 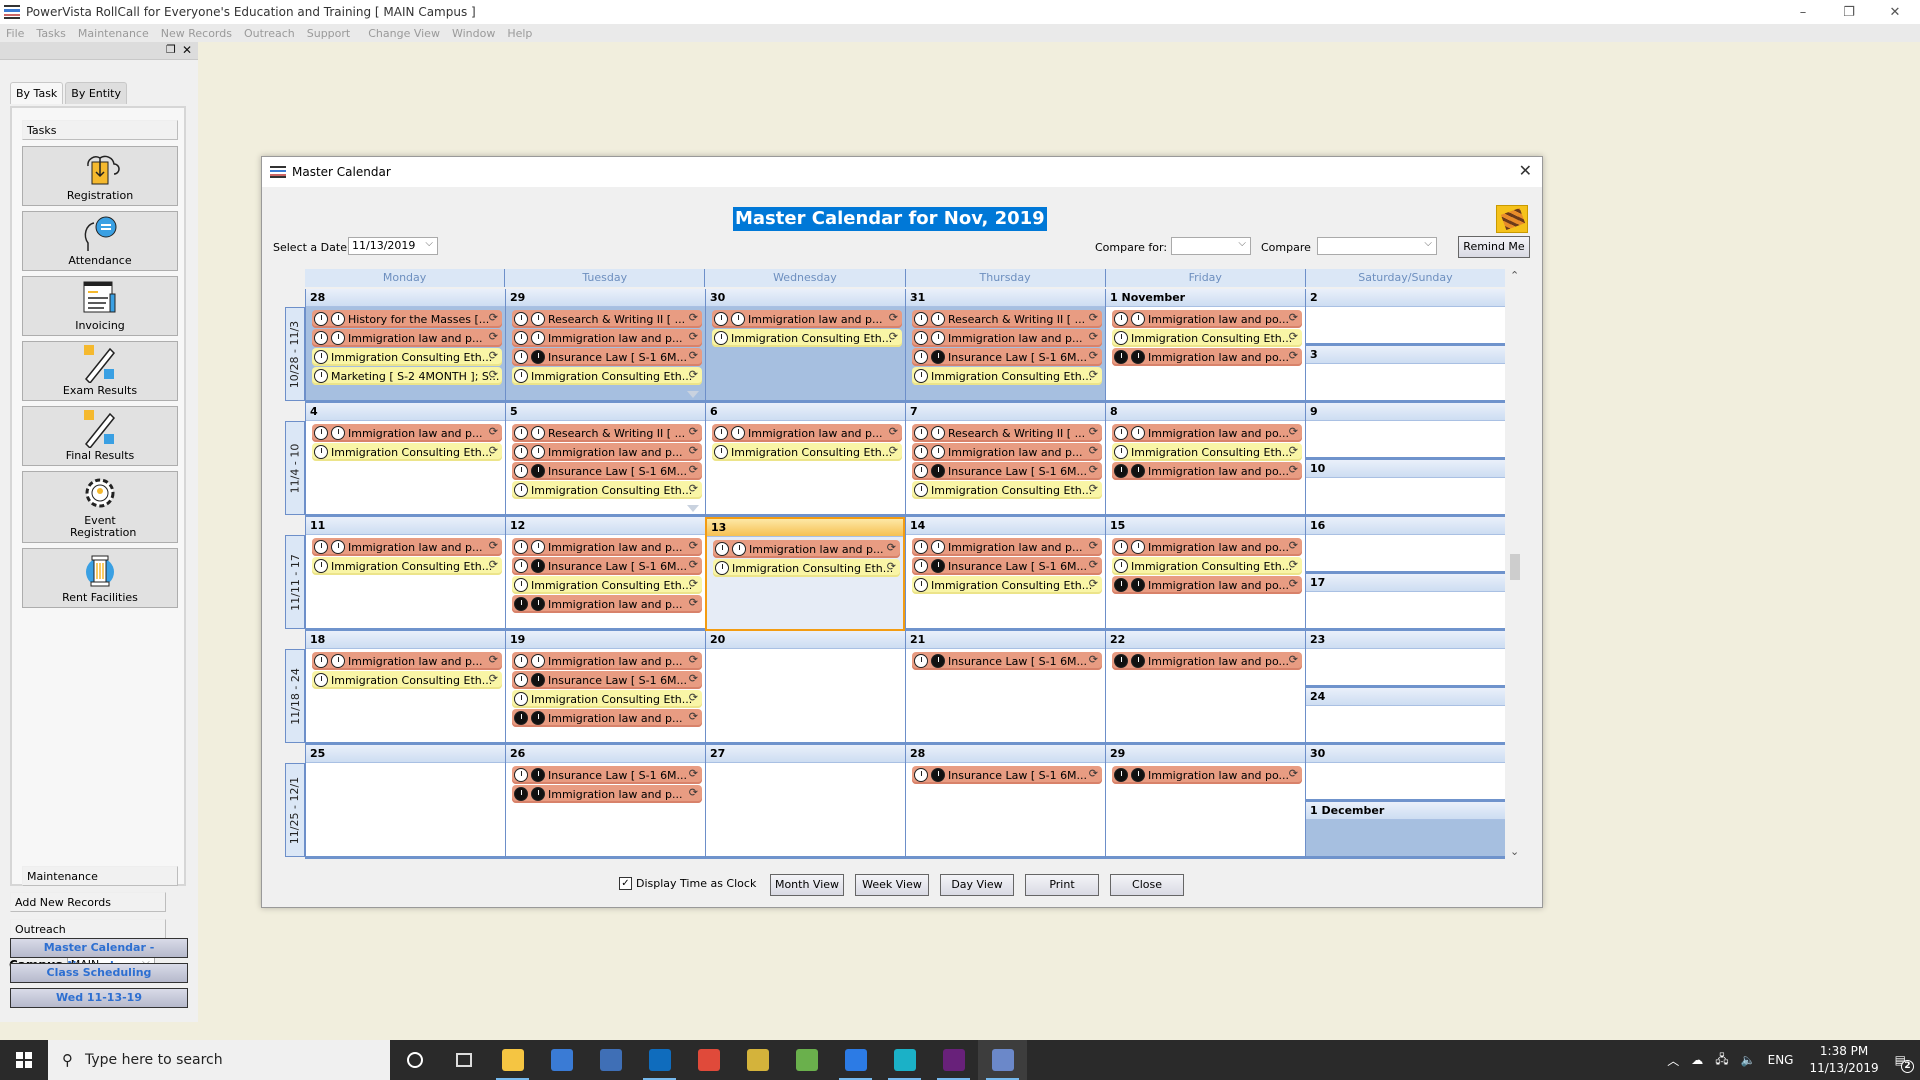 What do you see at coordinates (1377, 246) in the screenshot?
I see `compare-dropdown: ⌵` at bounding box center [1377, 246].